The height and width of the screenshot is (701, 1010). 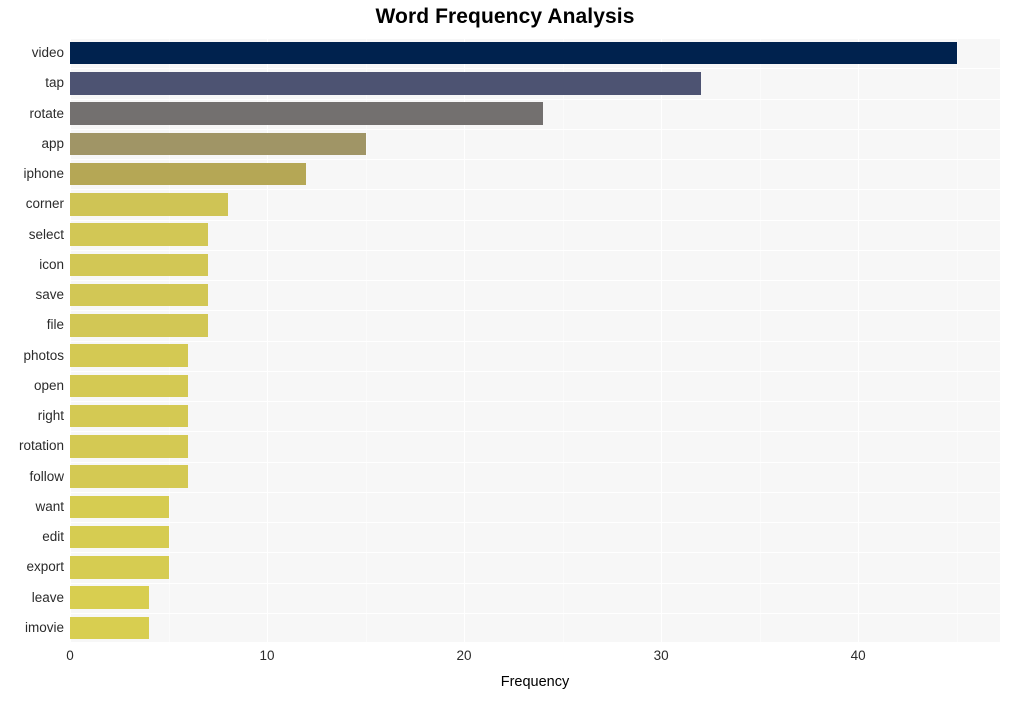 I want to click on bar-want, so click(x=119, y=507).